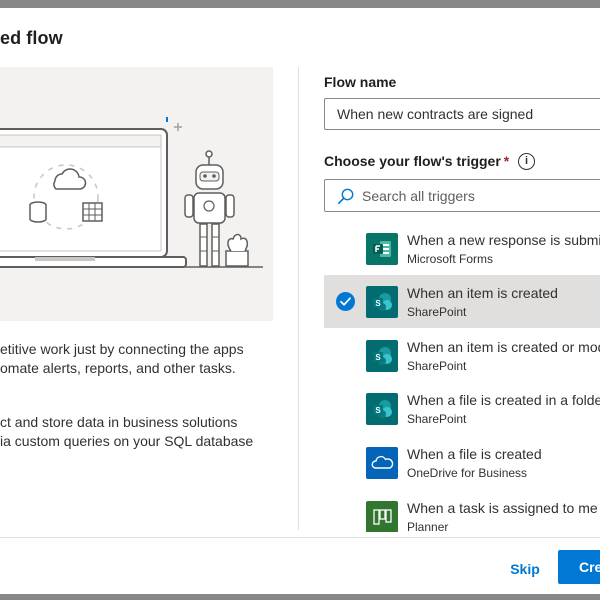  Describe the element at coordinates (502, 508) in the screenshot. I see `trigger-title: When a task is assigned to me` at that location.